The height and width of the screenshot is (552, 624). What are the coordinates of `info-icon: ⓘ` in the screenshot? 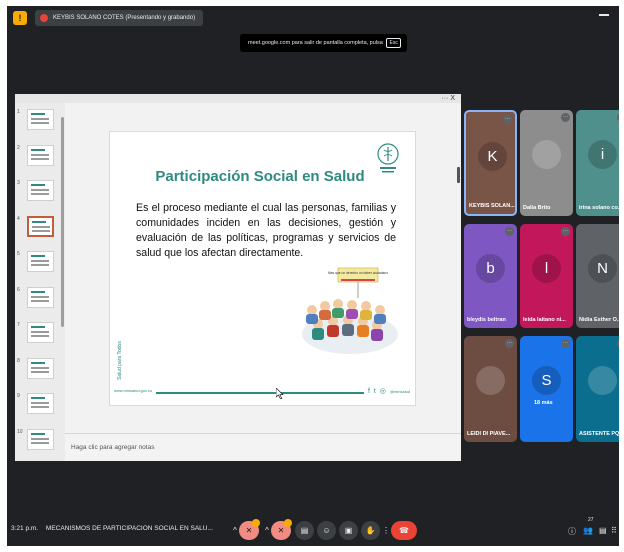 It's located at (572, 531).